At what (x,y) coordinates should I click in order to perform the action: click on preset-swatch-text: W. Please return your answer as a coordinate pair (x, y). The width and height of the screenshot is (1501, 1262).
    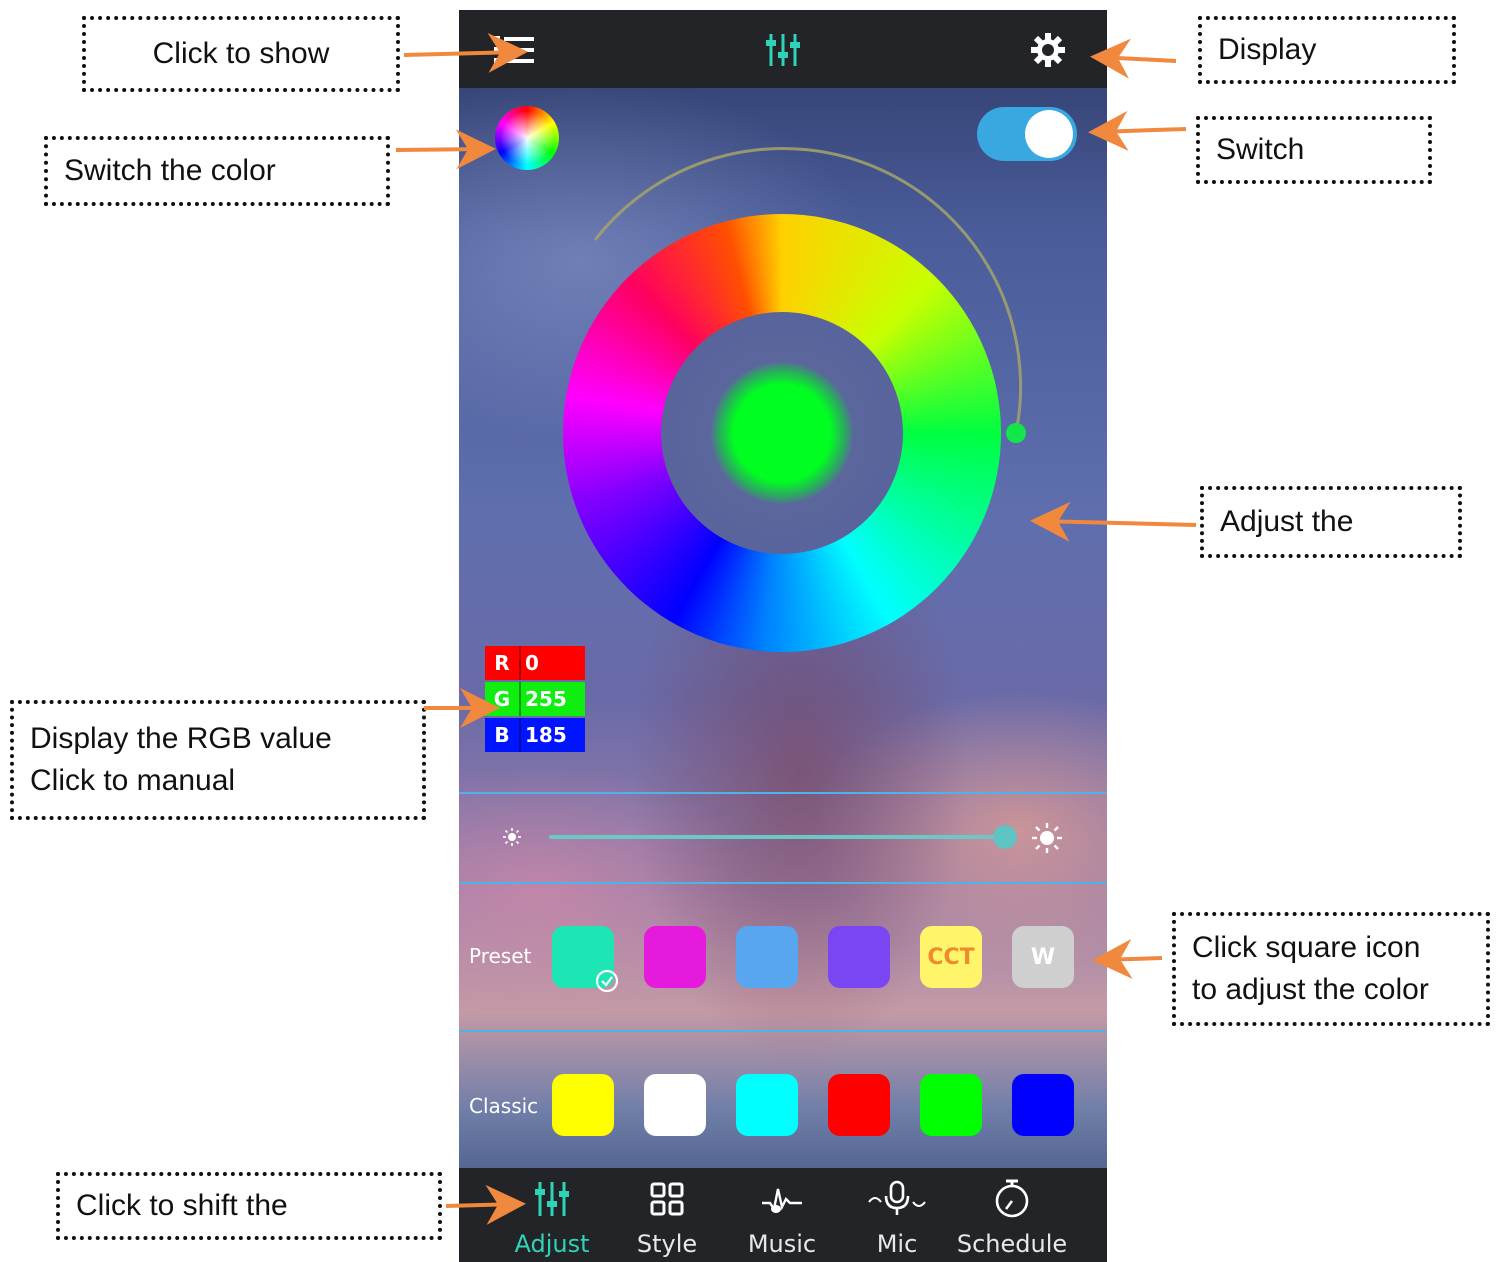
    Looking at the image, I should click on (1043, 957).